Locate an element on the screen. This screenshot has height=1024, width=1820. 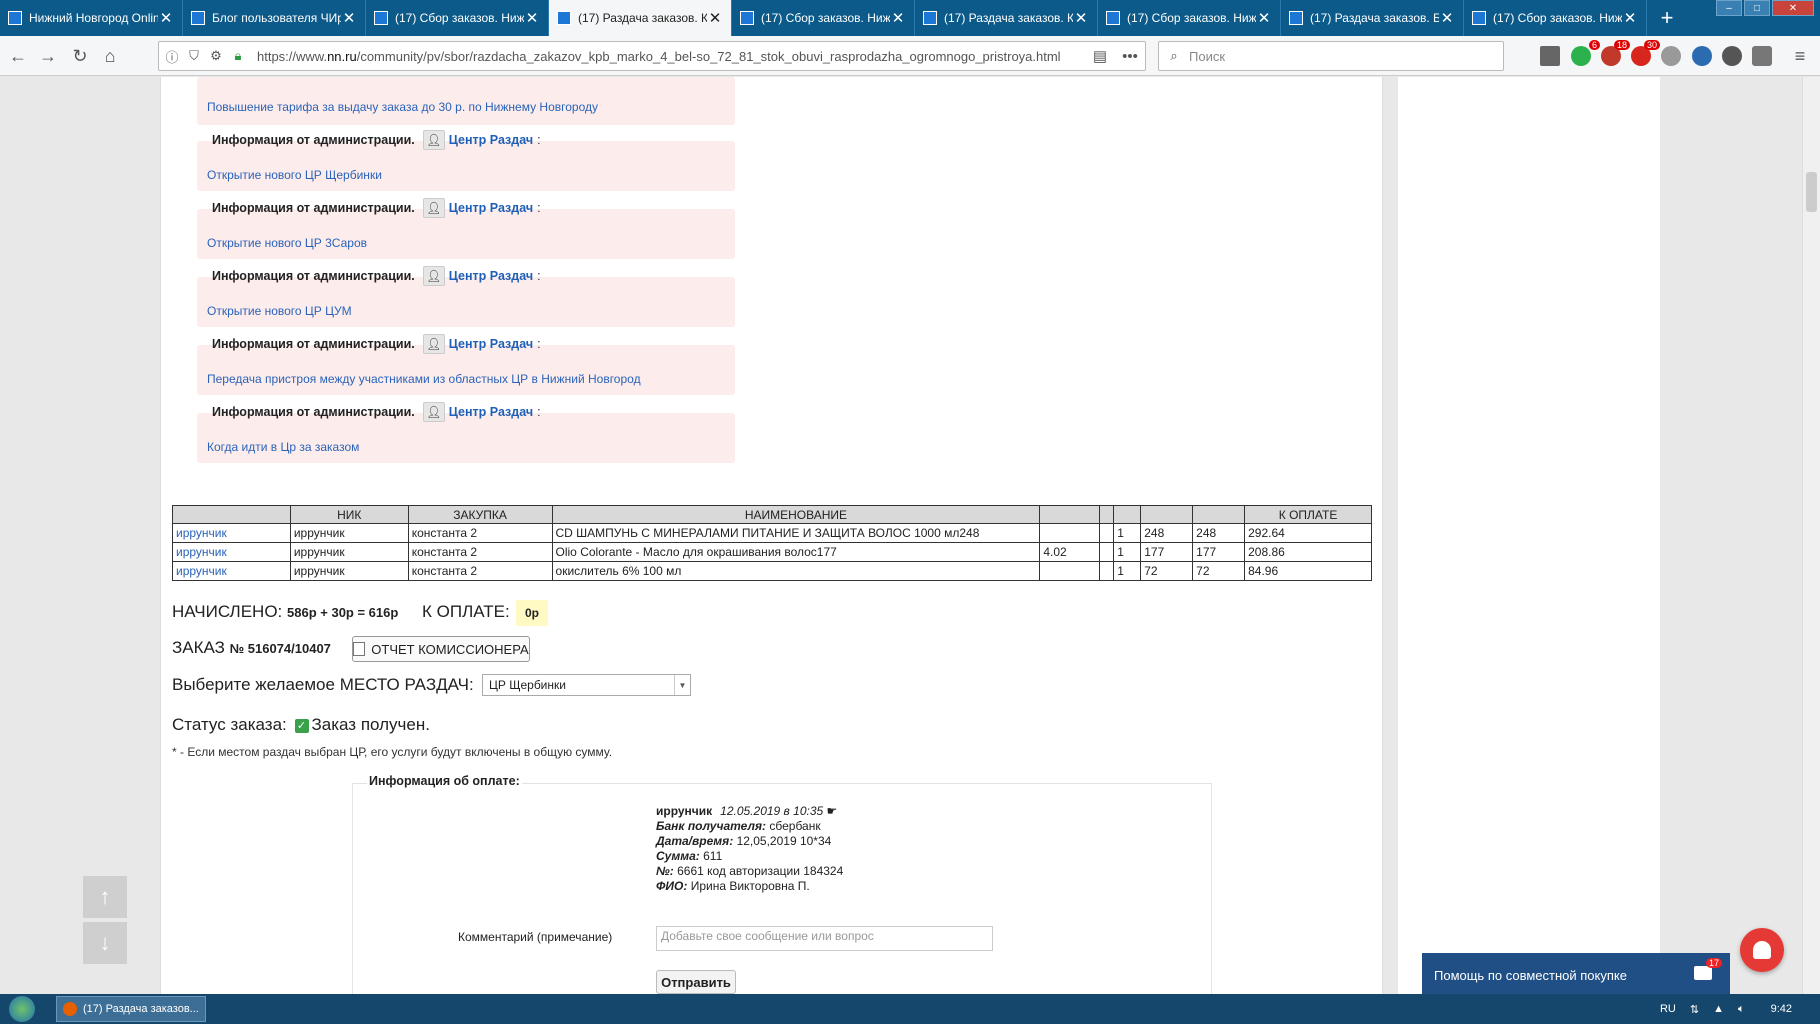
scrollbar-thumb is located at coordinates (1811, 192).